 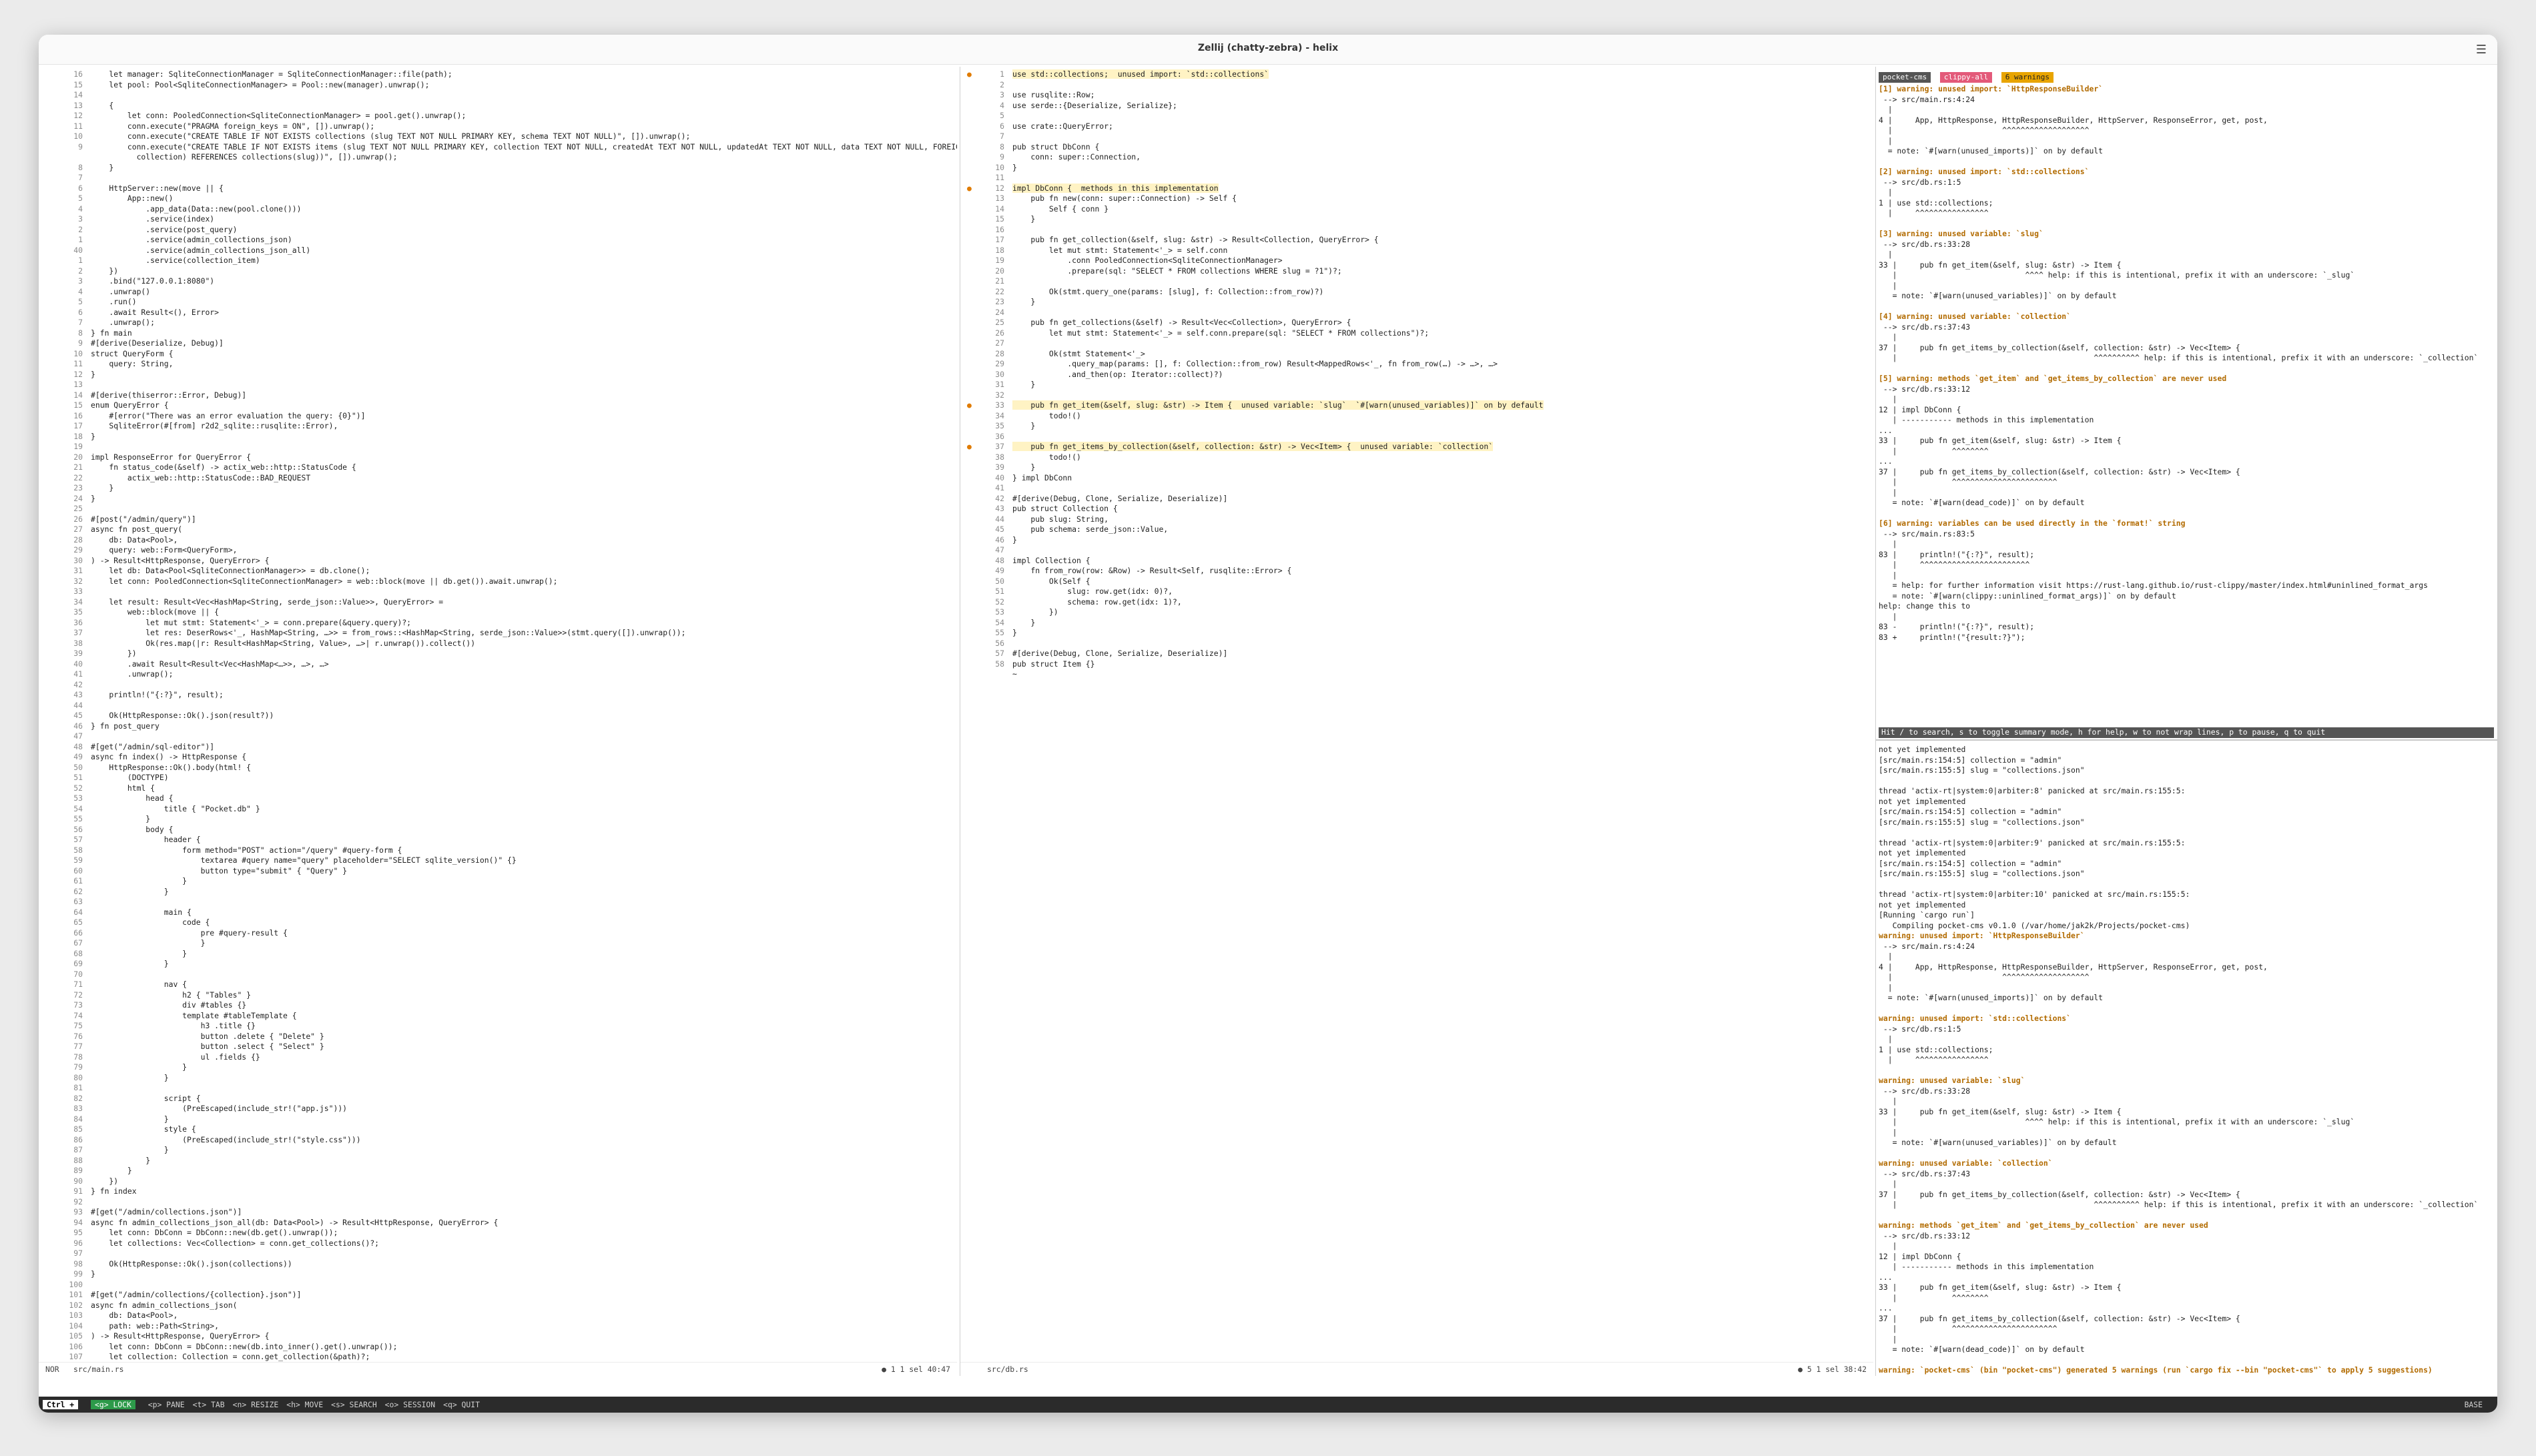 What do you see at coordinates (76, 1326) in the screenshot?
I see `line-number: 104` at bounding box center [76, 1326].